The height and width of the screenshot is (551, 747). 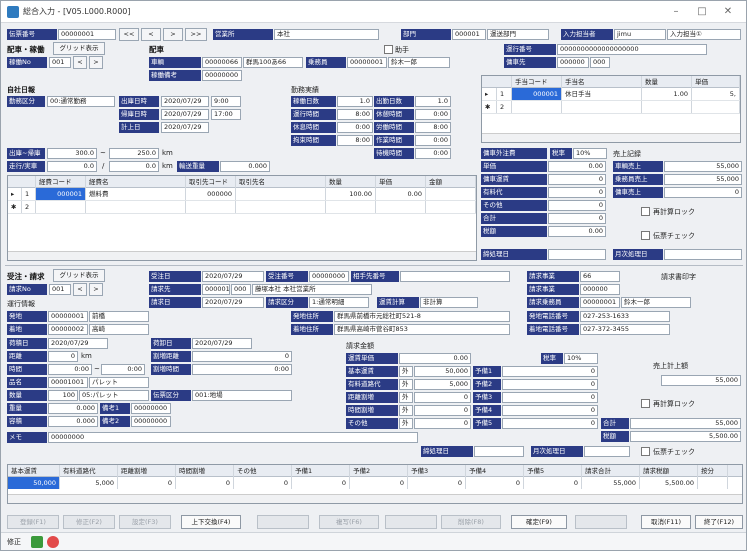 I want to click on yuryo-dai-field: 0, so click(x=577, y=192).